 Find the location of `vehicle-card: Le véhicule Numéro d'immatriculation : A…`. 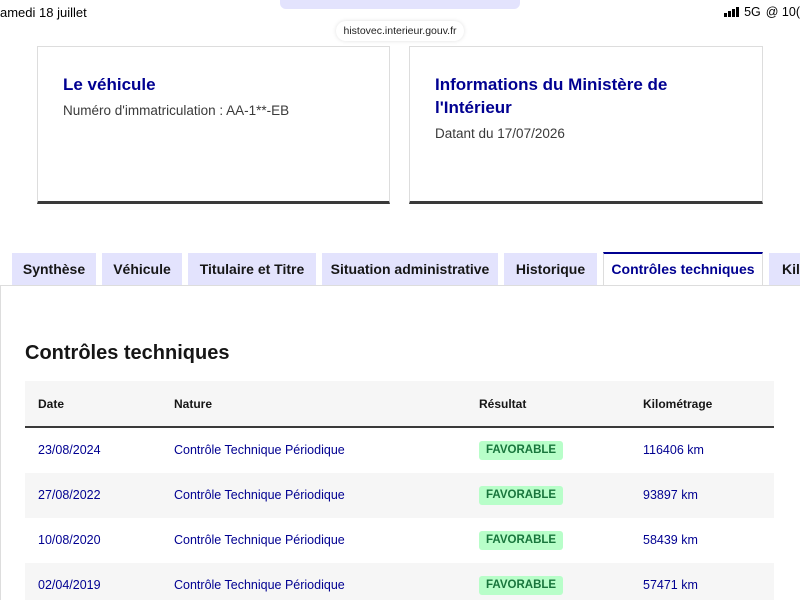

vehicle-card: Le véhicule Numéro d'immatriculation : A… is located at coordinates (213, 125).